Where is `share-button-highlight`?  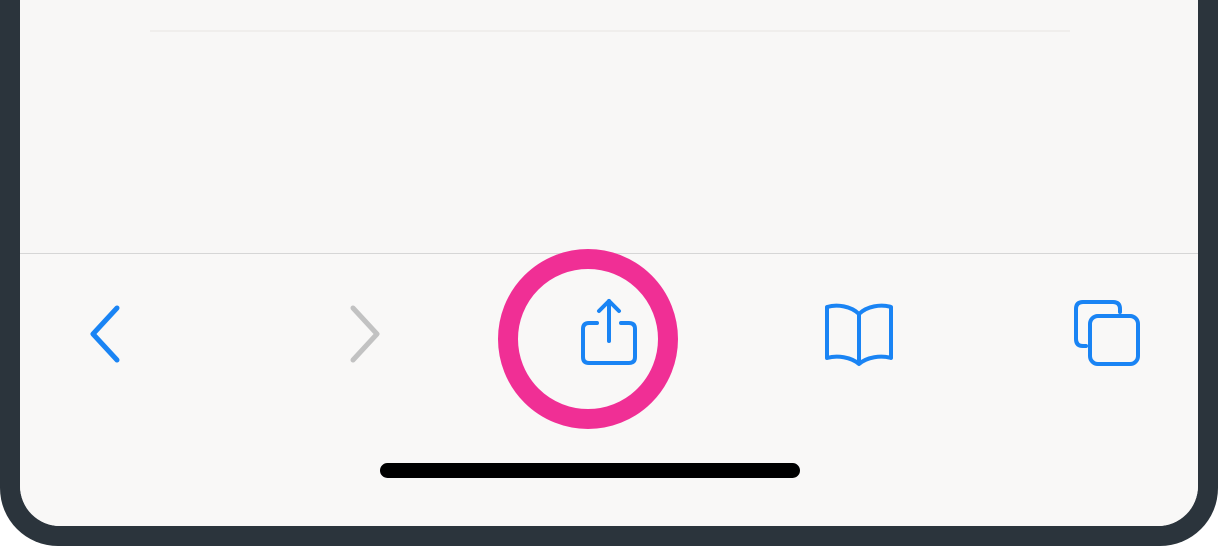 share-button-highlight is located at coordinates (588, 339).